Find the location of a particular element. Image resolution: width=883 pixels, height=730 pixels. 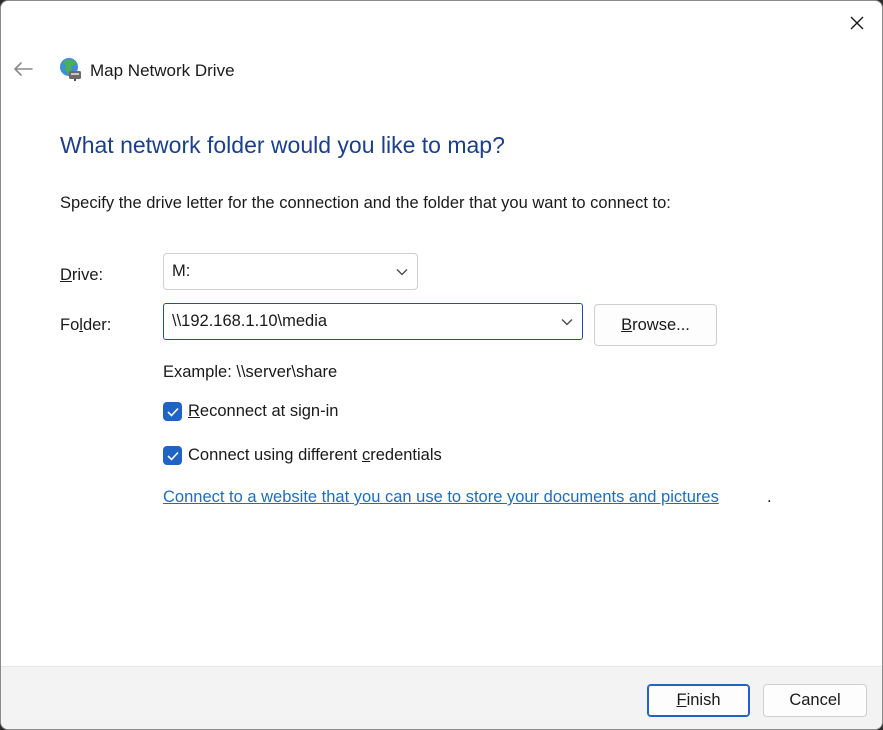

folder-combo: \\192.168.1.10\media is located at coordinates (373, 321).